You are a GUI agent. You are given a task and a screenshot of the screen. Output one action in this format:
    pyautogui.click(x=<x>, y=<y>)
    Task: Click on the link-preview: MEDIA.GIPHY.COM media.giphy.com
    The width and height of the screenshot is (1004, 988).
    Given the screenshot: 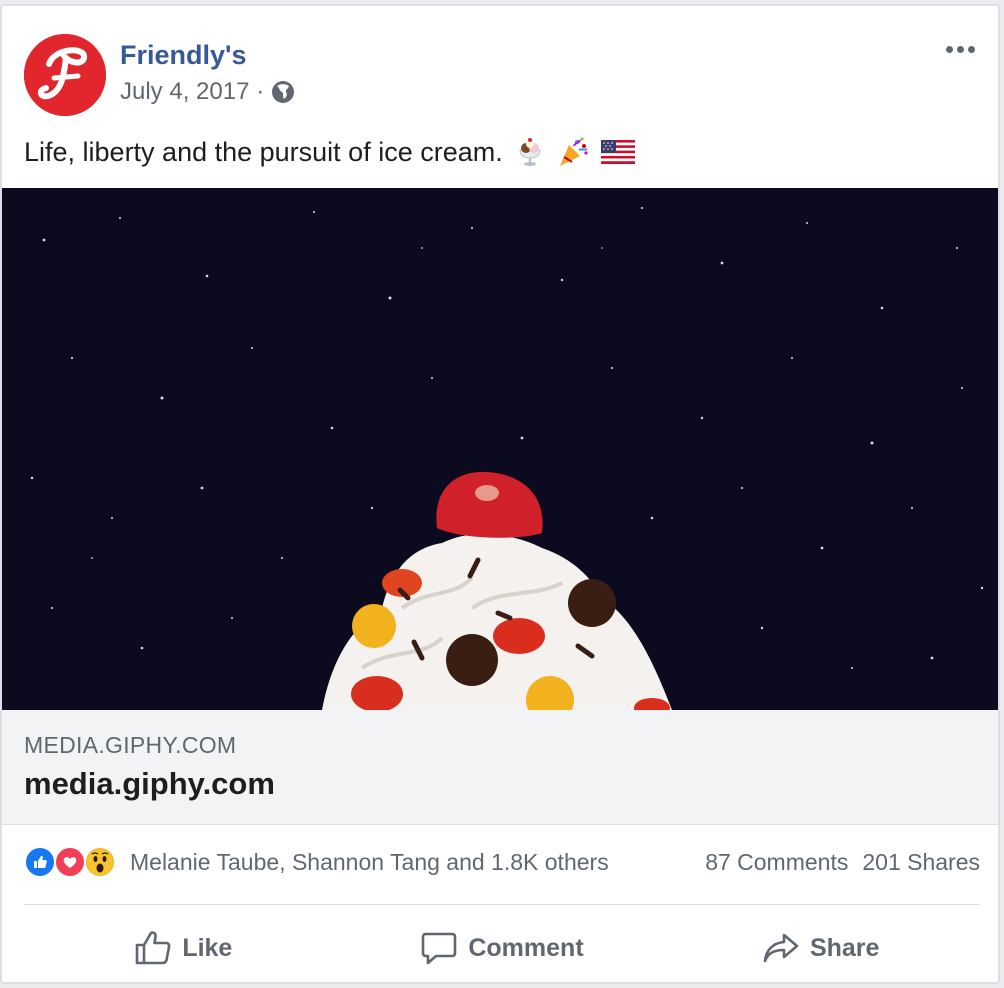 What is the action you would take?
    pyautogui.click(x=500, y=767)
    